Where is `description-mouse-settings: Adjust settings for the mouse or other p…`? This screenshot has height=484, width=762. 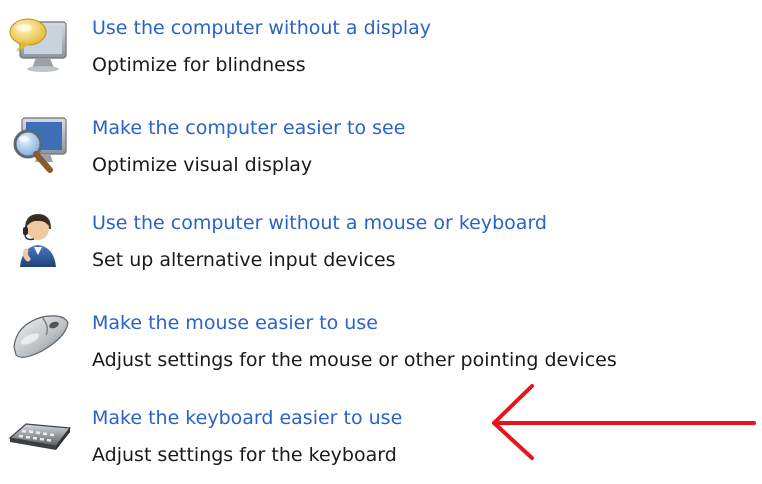
description-mouse-settings: Adjust settings for the mouse or other p… is located at coordinates (354, 360).